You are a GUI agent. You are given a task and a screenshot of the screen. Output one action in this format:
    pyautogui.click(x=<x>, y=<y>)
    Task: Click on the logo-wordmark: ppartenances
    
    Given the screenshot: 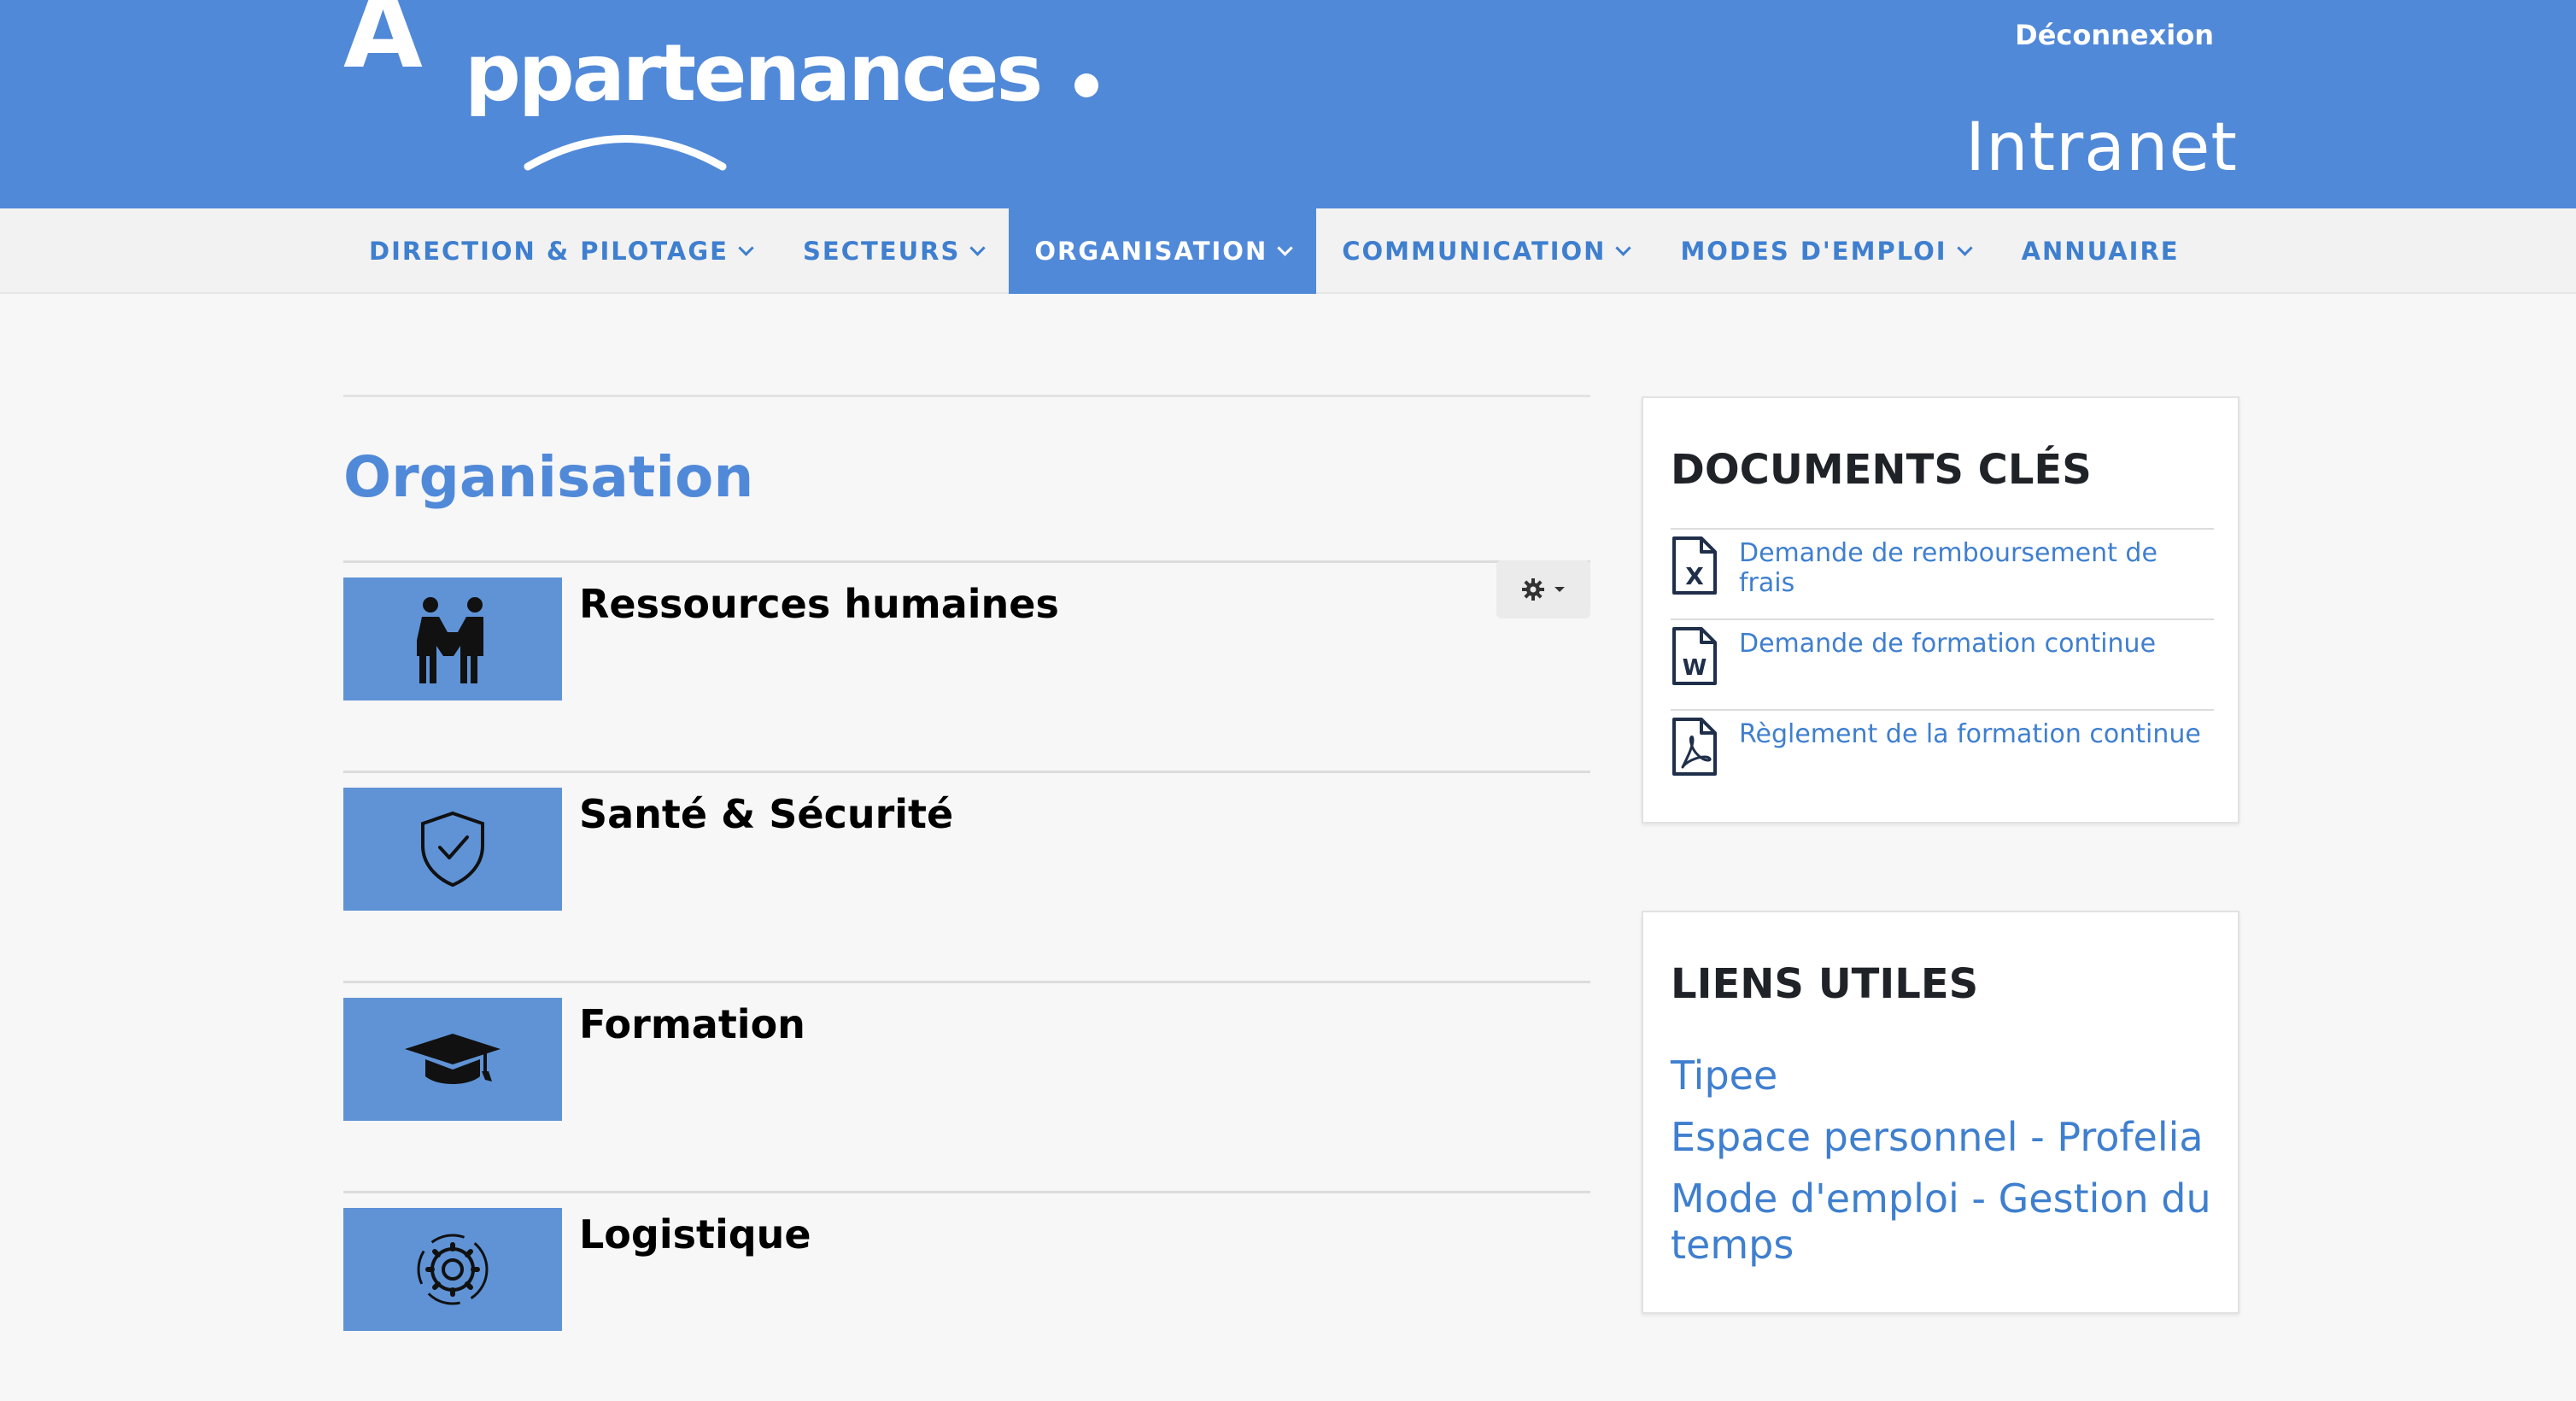 What is the action you would take?
    pyautogui.click(x=754, y=73)
    